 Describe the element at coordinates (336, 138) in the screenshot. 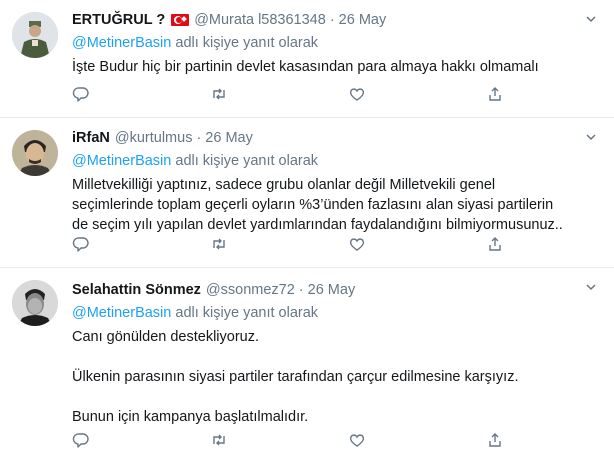

I see `tweet-header: iRfaN @kurtulmus · 26 May` at that location.